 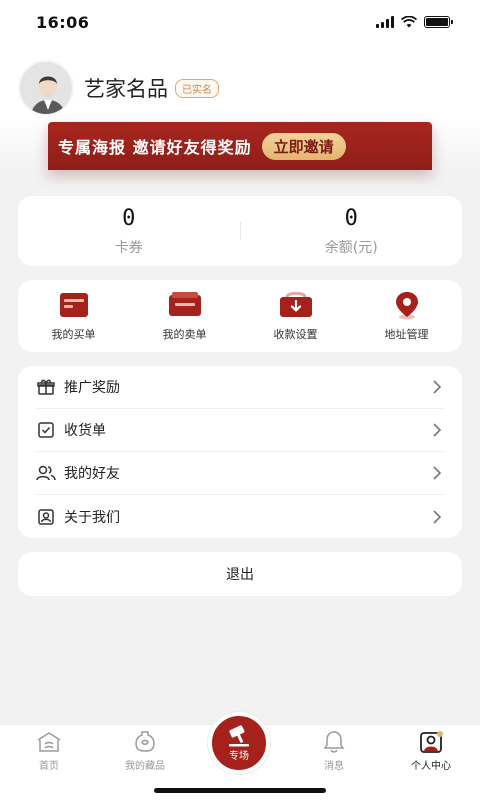 What do you see at coordinates (334, 742) in the screenshot?
I see `bell-icon` at bounding box center [334, 742].